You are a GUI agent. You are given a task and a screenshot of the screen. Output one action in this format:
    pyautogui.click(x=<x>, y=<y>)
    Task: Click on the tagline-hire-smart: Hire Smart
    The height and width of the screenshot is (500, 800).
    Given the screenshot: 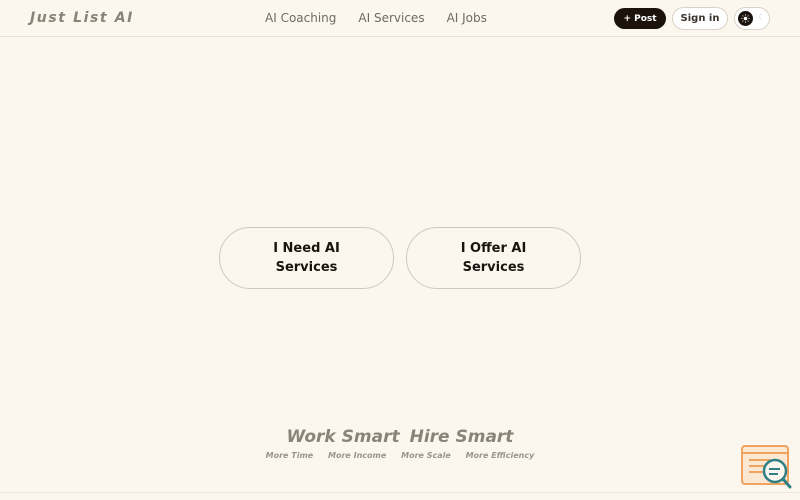 What is the action you would take?
    pyautogui.click(x=461, y=437)
    